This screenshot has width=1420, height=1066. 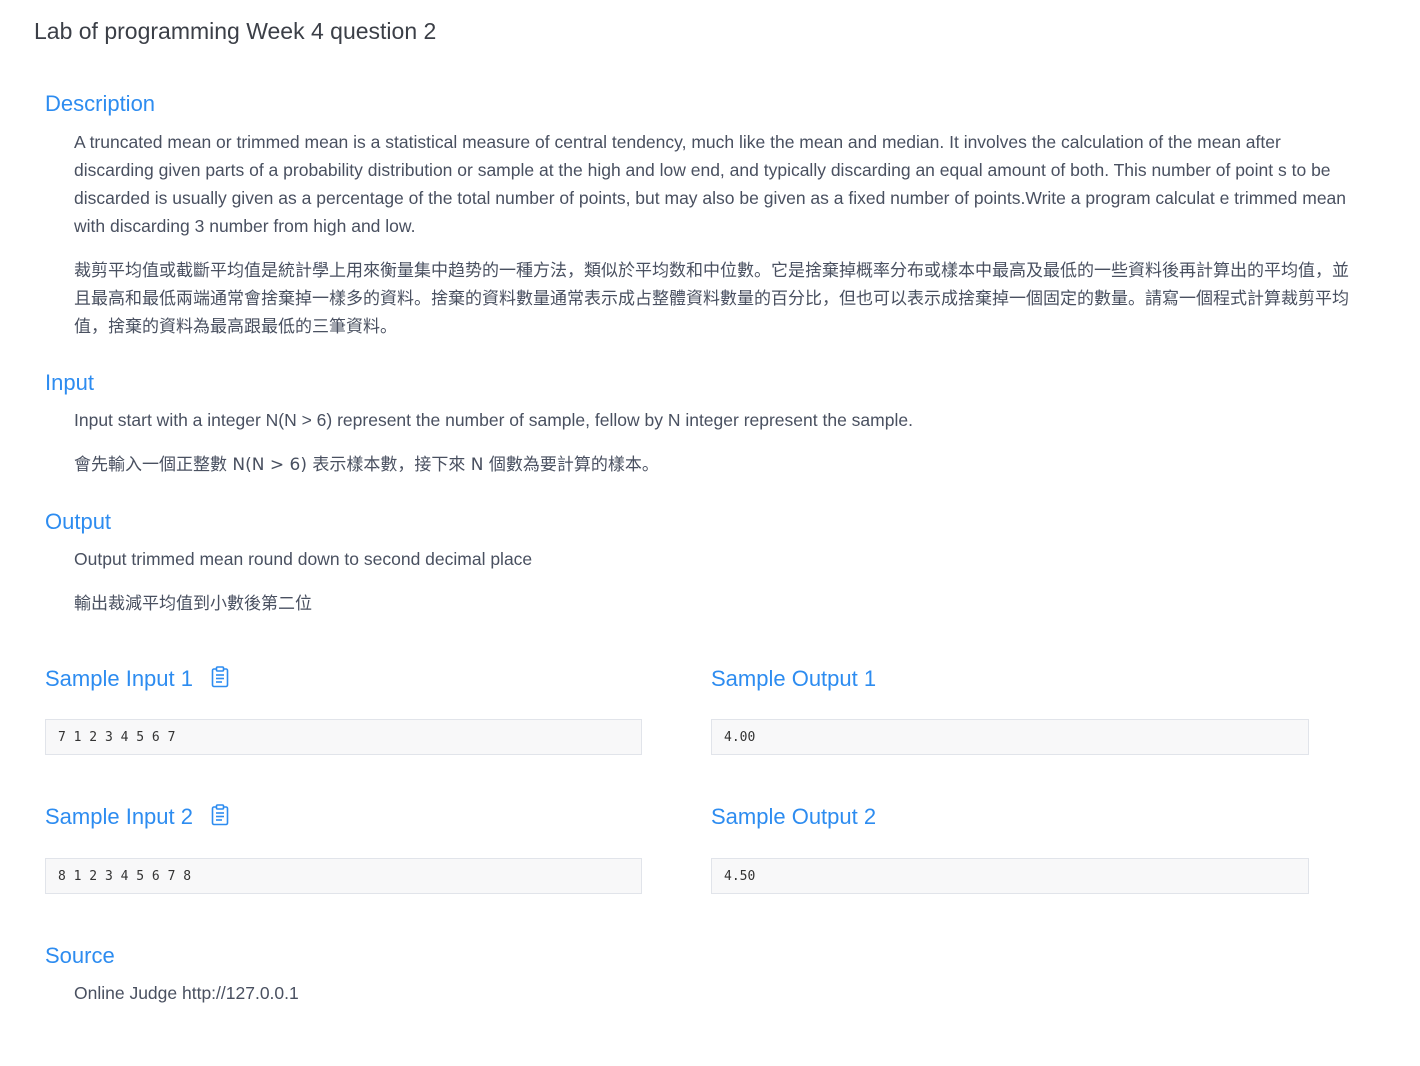 What do you see at coordinates (1010, 876) in the screenshot?
I see `sample-output-2-box: 4.50` at bounding box center [1010, 876].